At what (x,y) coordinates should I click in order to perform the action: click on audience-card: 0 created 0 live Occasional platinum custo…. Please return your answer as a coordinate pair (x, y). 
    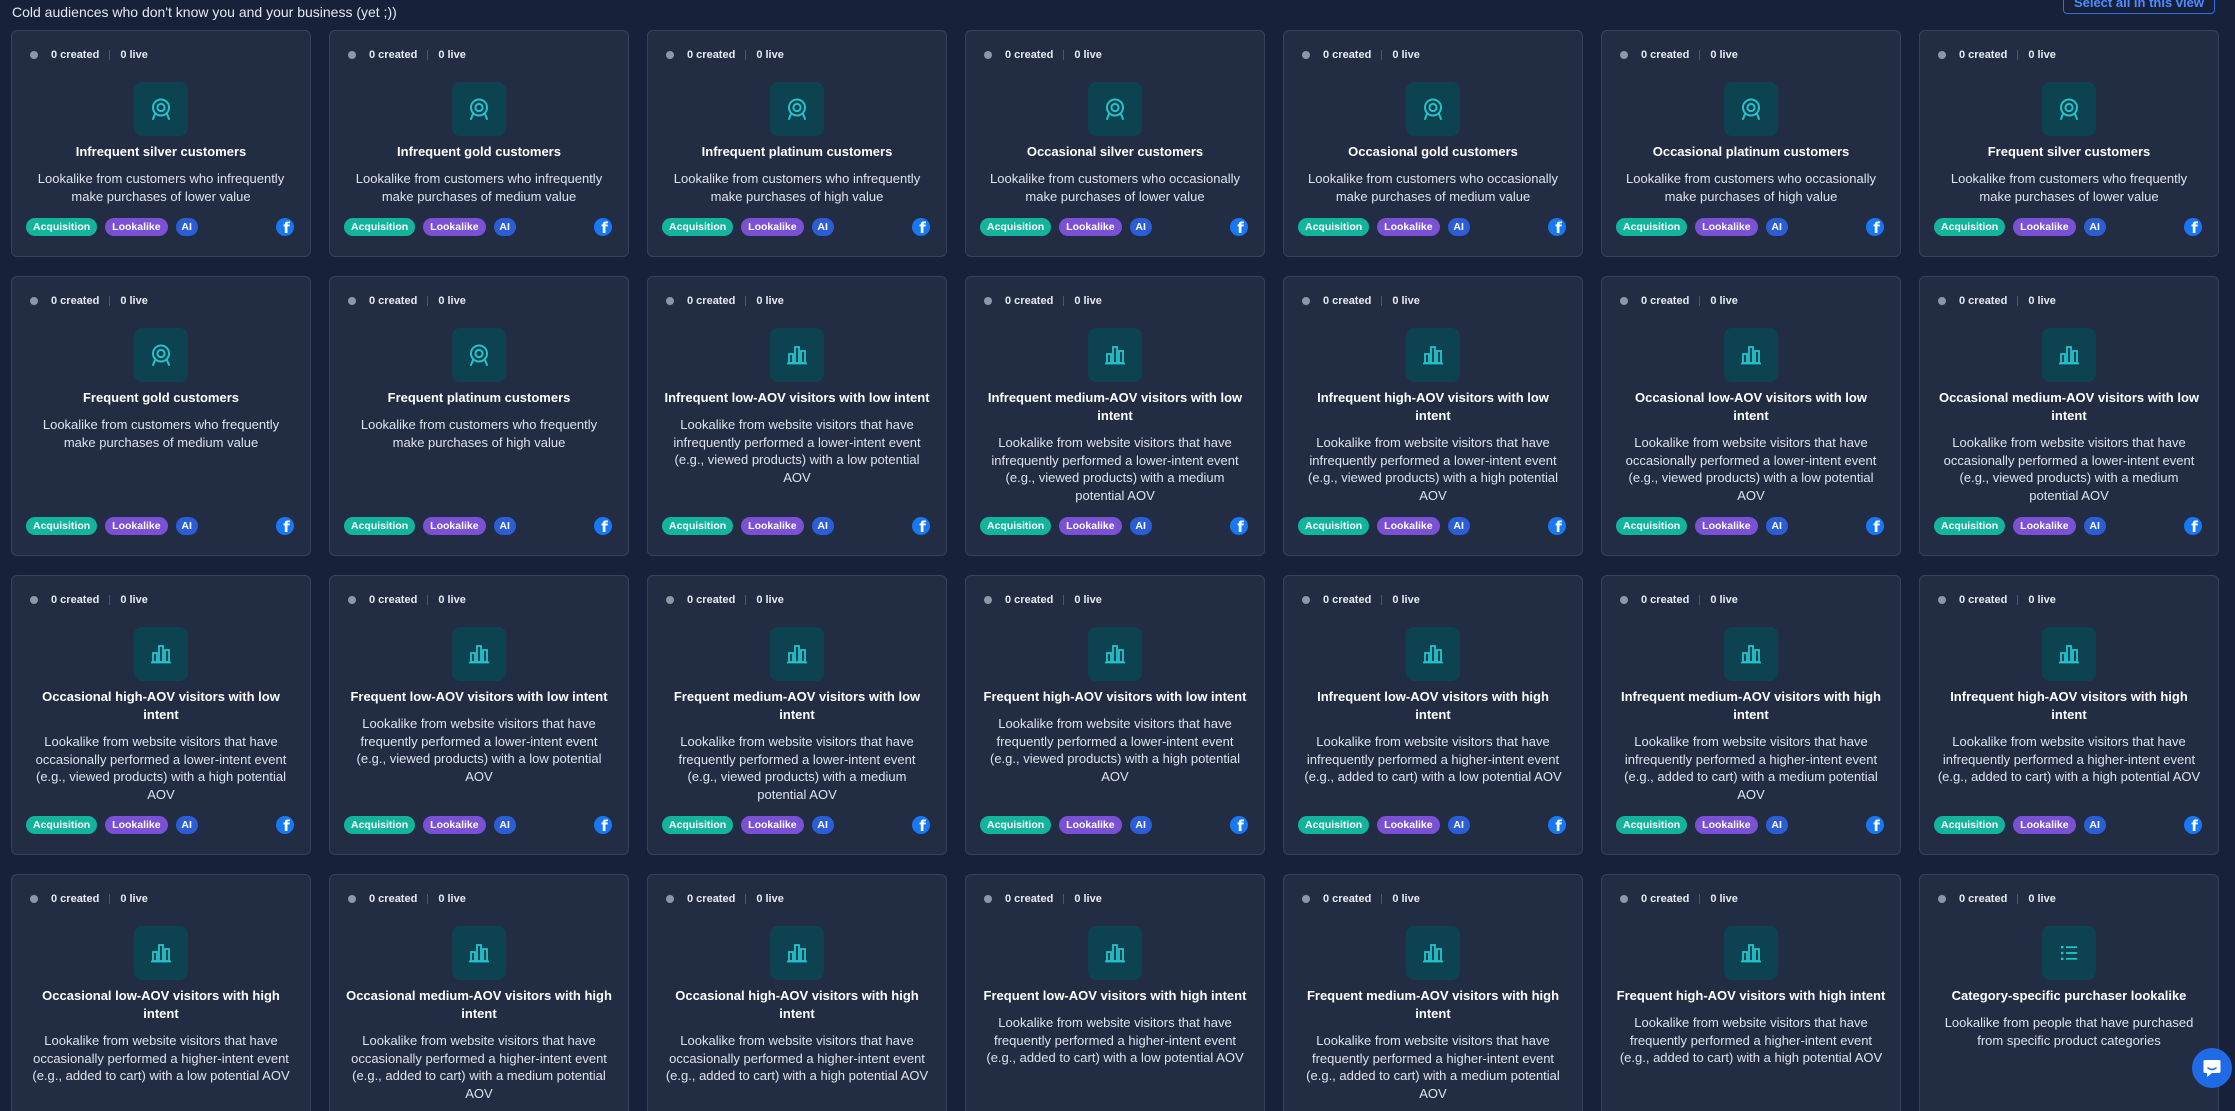
    Looking at the image, I should click on (1751, 143).